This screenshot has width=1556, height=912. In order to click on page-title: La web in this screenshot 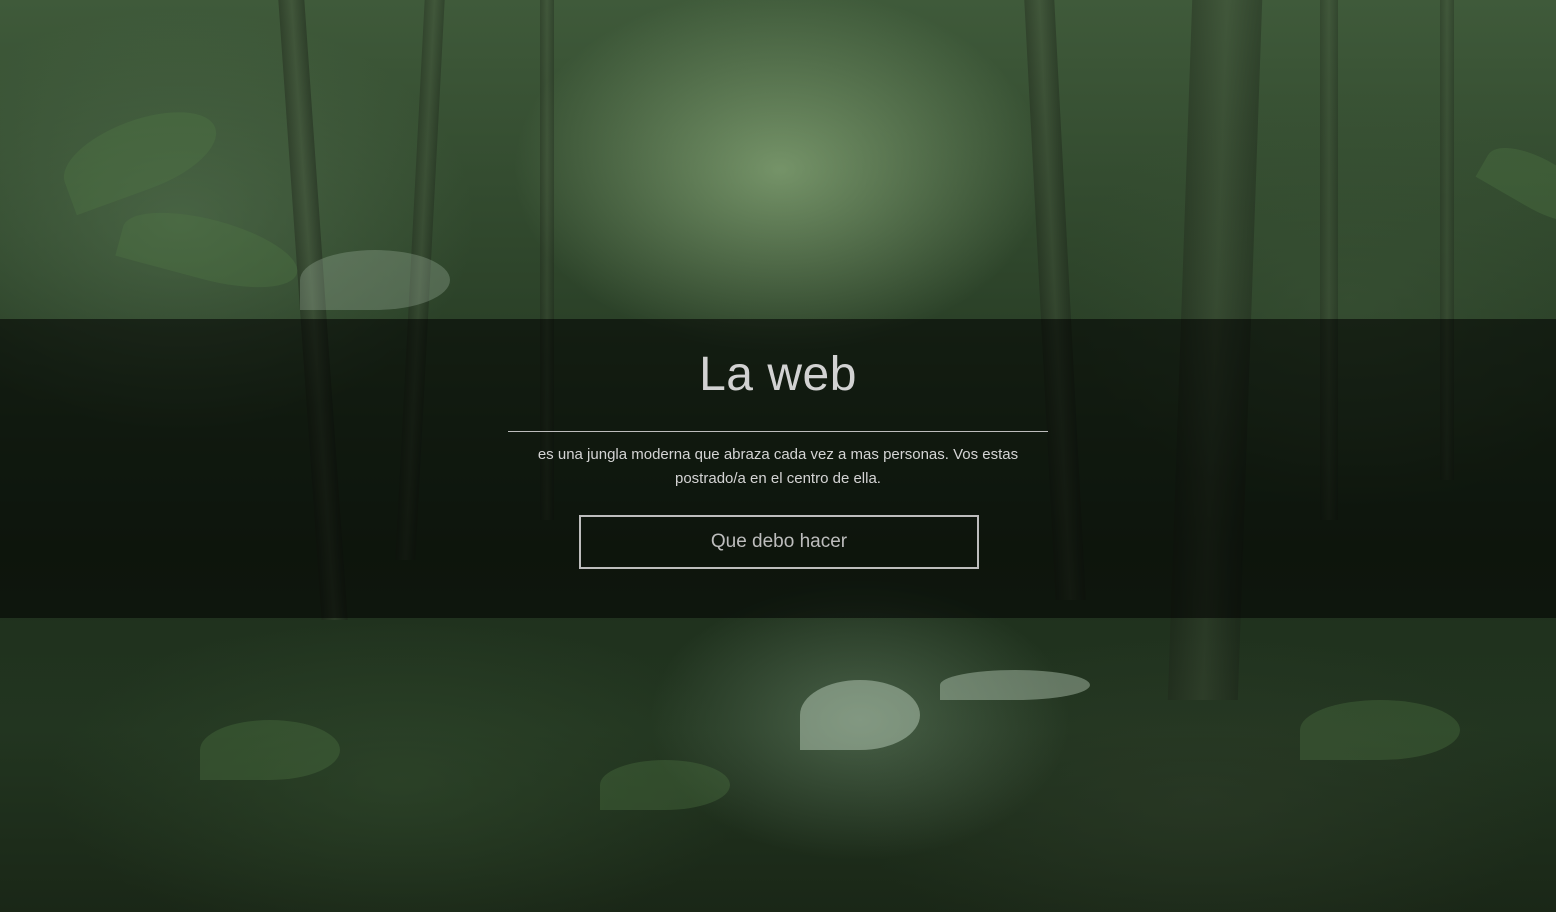, I will do `click(778, 374)`.